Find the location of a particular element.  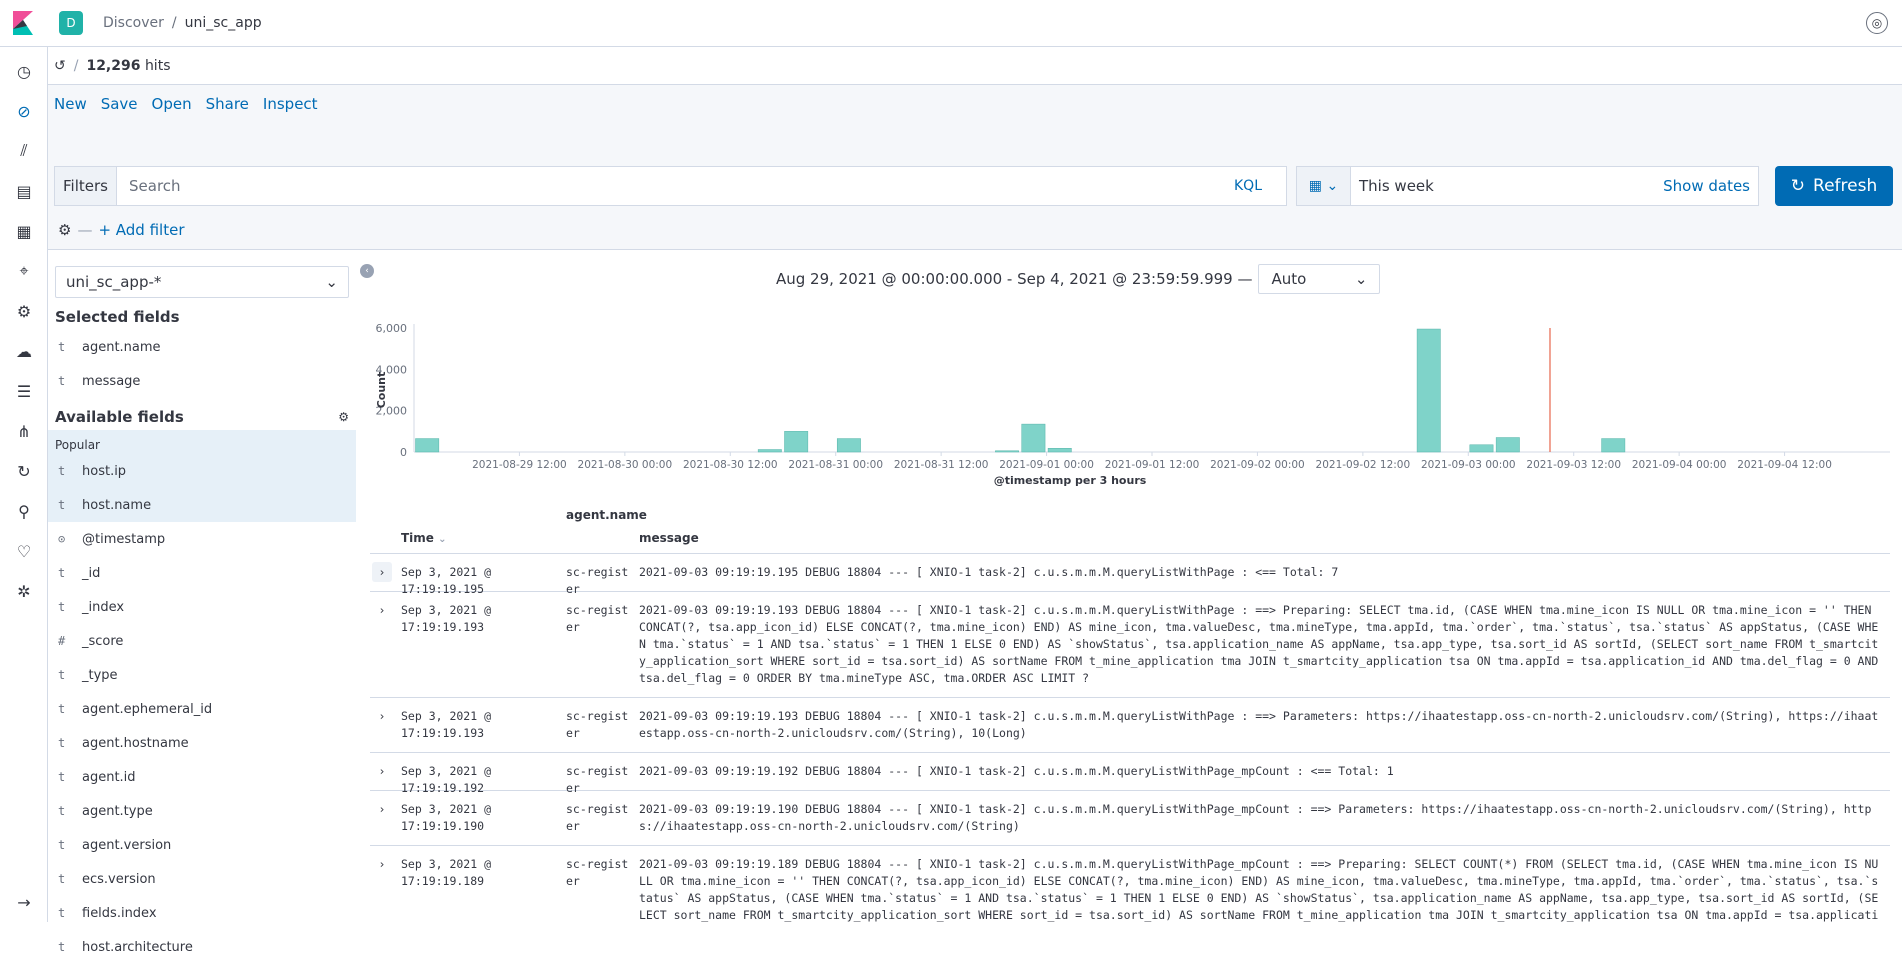

index-pattern-select: uni_sc_app-* ⌄ is located at coordinates (202, 282).